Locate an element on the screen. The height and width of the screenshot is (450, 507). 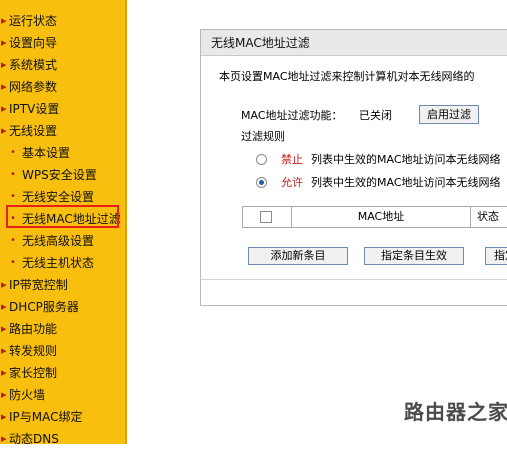
sidebar-item: • WPS安全设置 is located at coordinates (62, 175).